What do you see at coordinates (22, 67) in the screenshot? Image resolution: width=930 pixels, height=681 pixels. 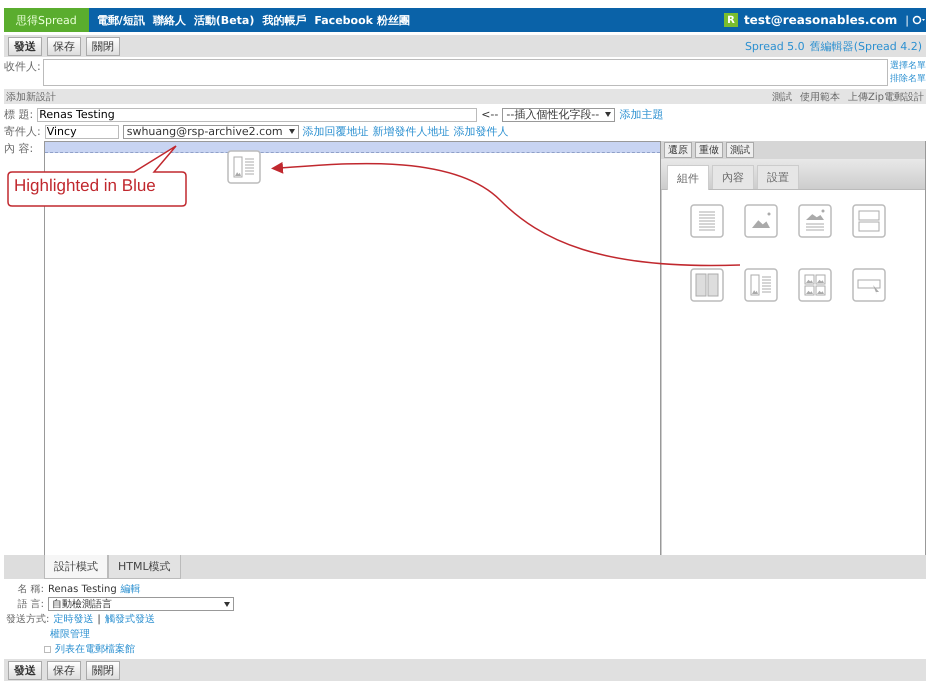 I see `recipients-label: 收件人:` at bounding box center [22, 67].